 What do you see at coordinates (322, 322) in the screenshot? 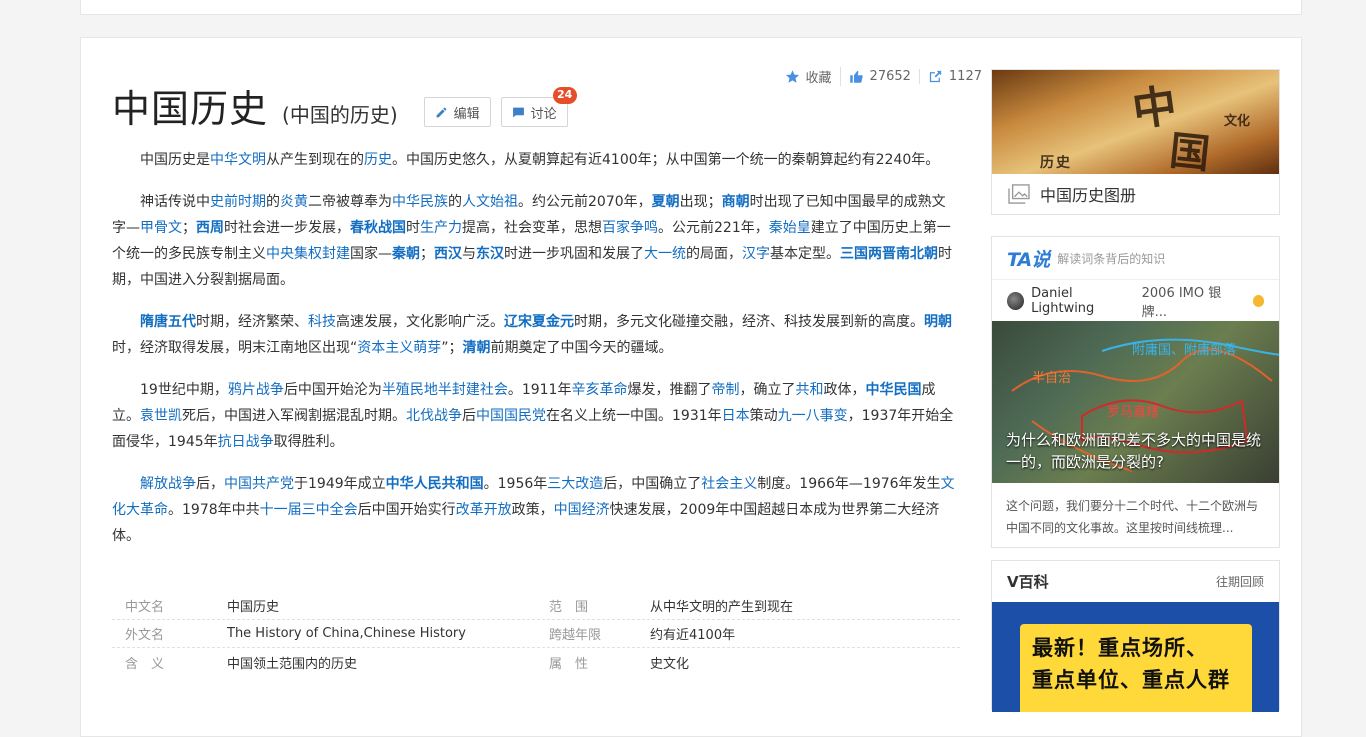
I see `entry-link: 科技` at bounding box center [322, 322].